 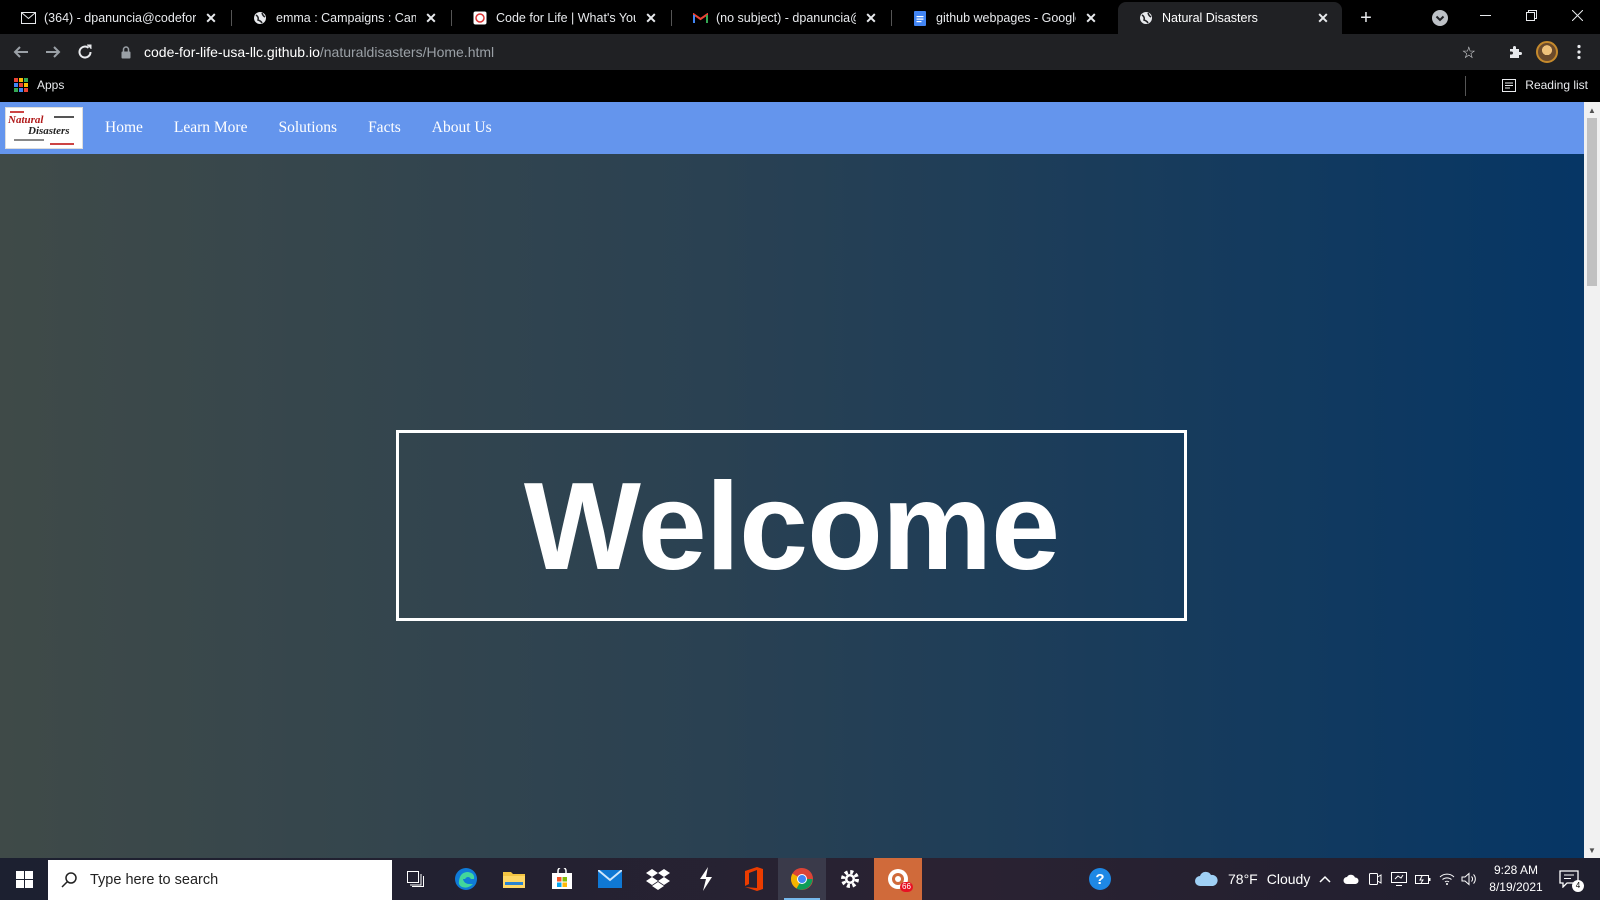 What do you see at coordinates (1509, 85) in the screenshot?
I see `reading-list-icon` at bounding box center [1509, 85].